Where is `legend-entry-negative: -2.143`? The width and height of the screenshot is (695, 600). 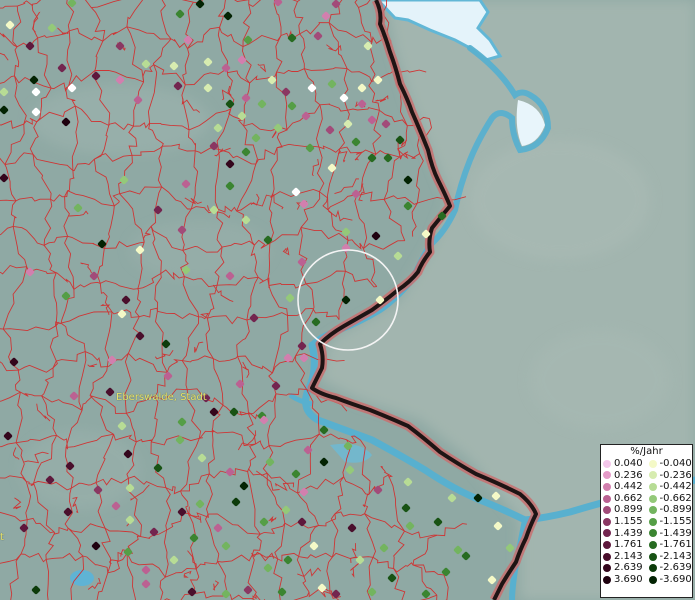
legend-entry-negative: -2.143 is located at coordinates (670, 557).